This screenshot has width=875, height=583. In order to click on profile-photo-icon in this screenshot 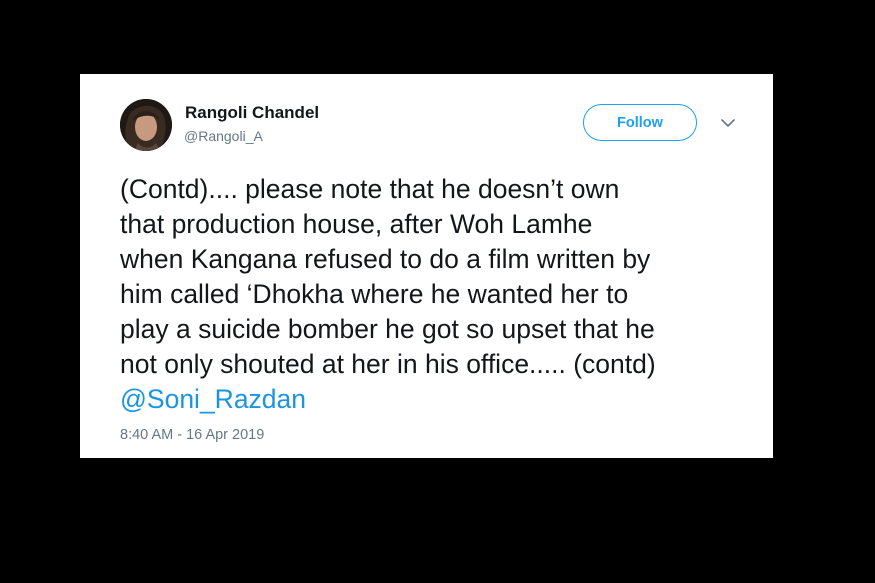, I will do `click(146, 125)`.